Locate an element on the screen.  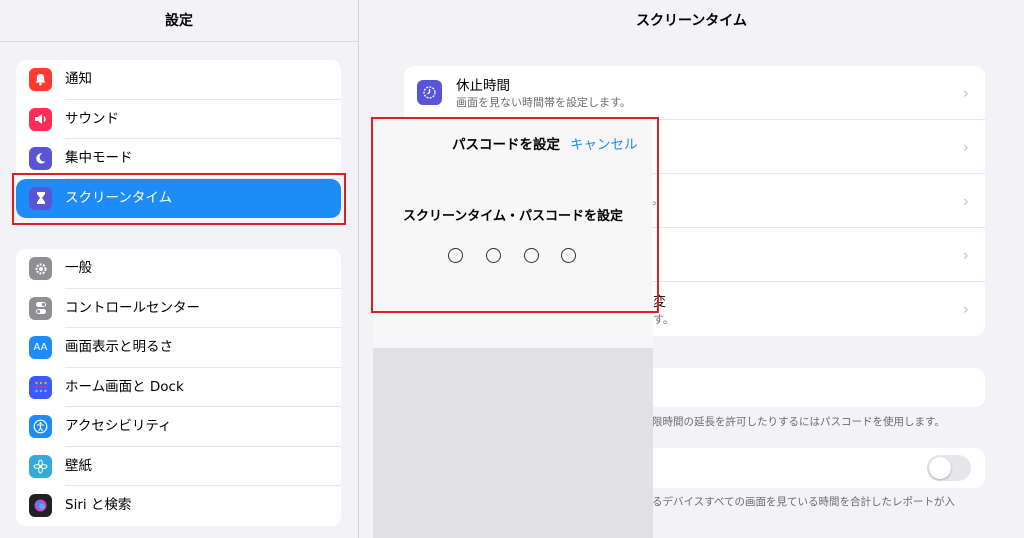
speaker-icon is located at coordinates (40, 119).